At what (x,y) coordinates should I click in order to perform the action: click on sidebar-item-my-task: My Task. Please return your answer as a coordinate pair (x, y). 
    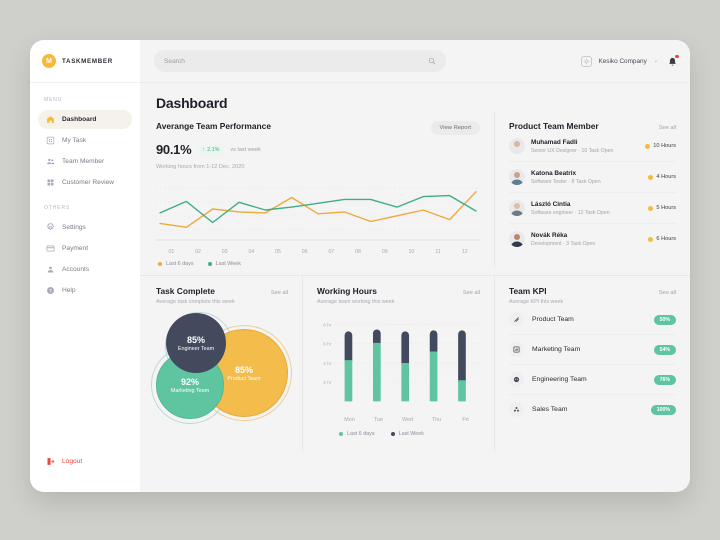
    Looking at the image, I should click on (85, 140).